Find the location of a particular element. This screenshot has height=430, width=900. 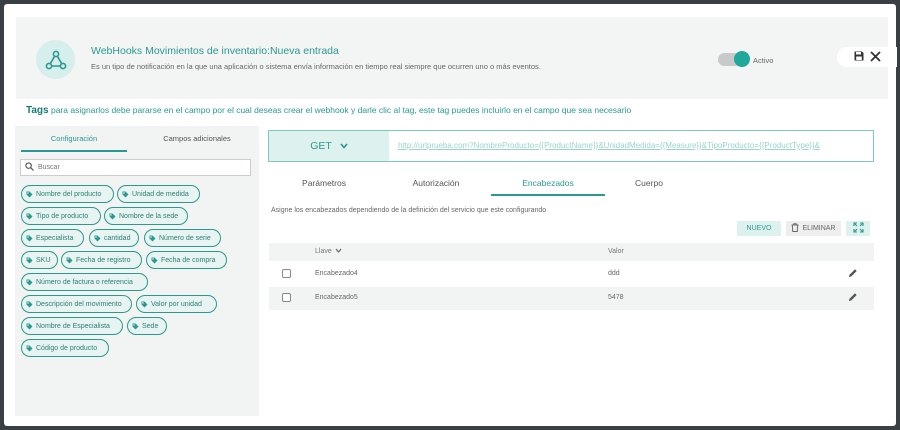

tag-label: Unidad de medida is located at coordinates (160, 194).